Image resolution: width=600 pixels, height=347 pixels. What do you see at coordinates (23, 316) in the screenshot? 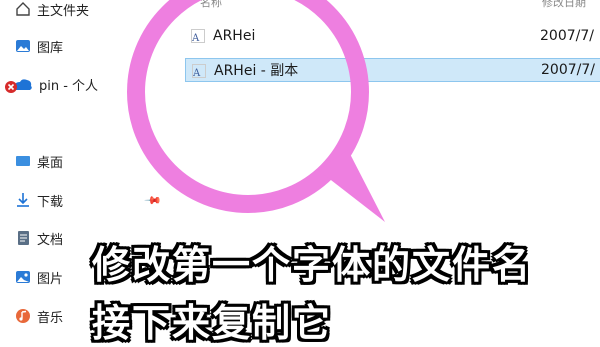
I see `music-icon` at bounding box center [23, 316].